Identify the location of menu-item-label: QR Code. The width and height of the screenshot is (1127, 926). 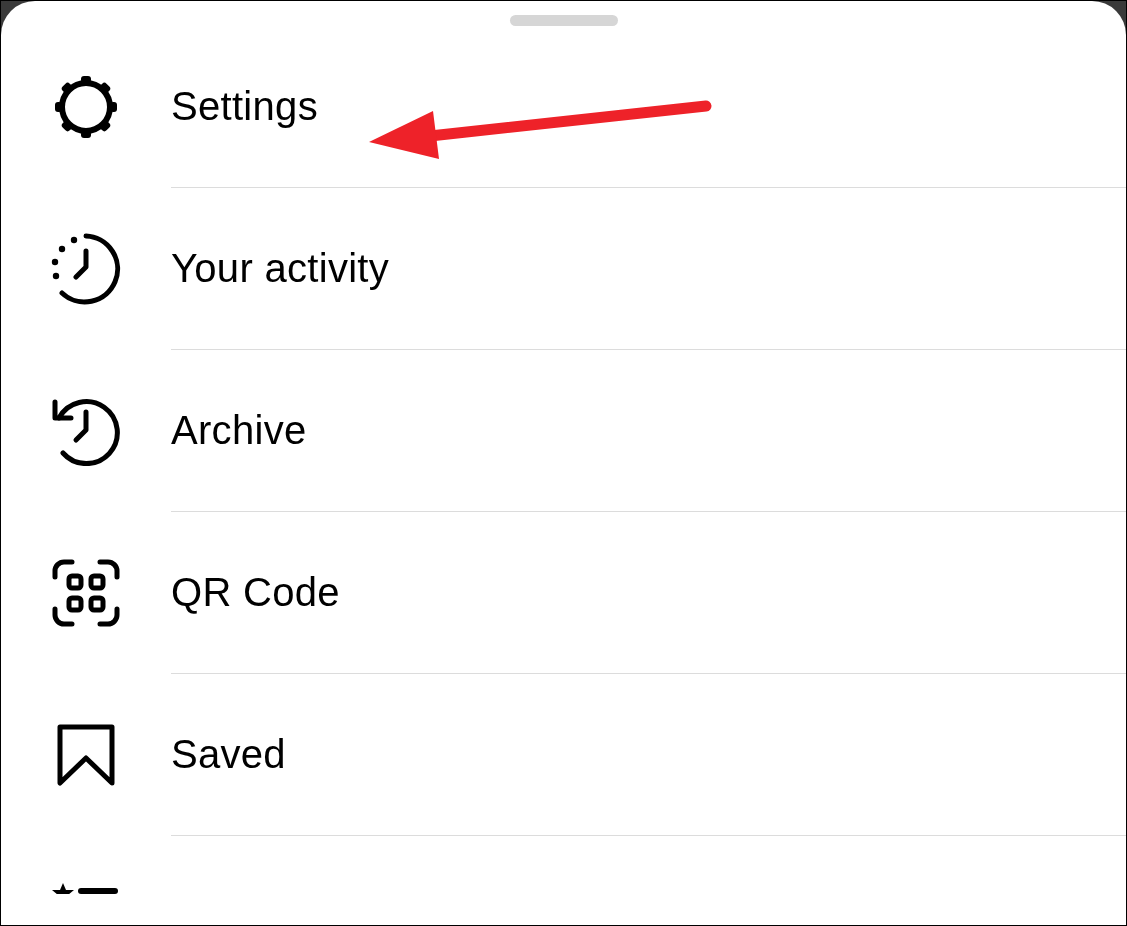
(255, 592).